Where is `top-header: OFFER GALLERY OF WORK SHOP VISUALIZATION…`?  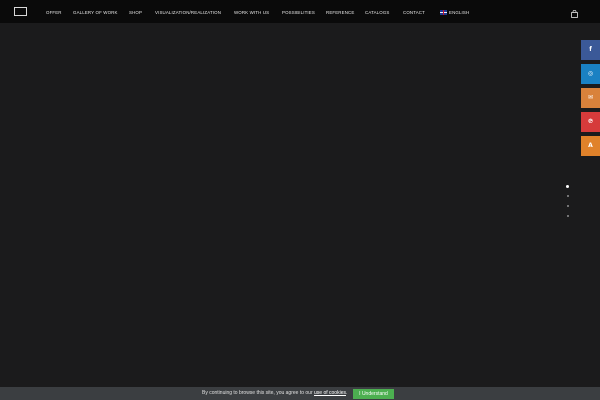
top-header: OFFER GALLERY OF WORK SHOP VISUALIZATION… is located at coordinates (300, 11).